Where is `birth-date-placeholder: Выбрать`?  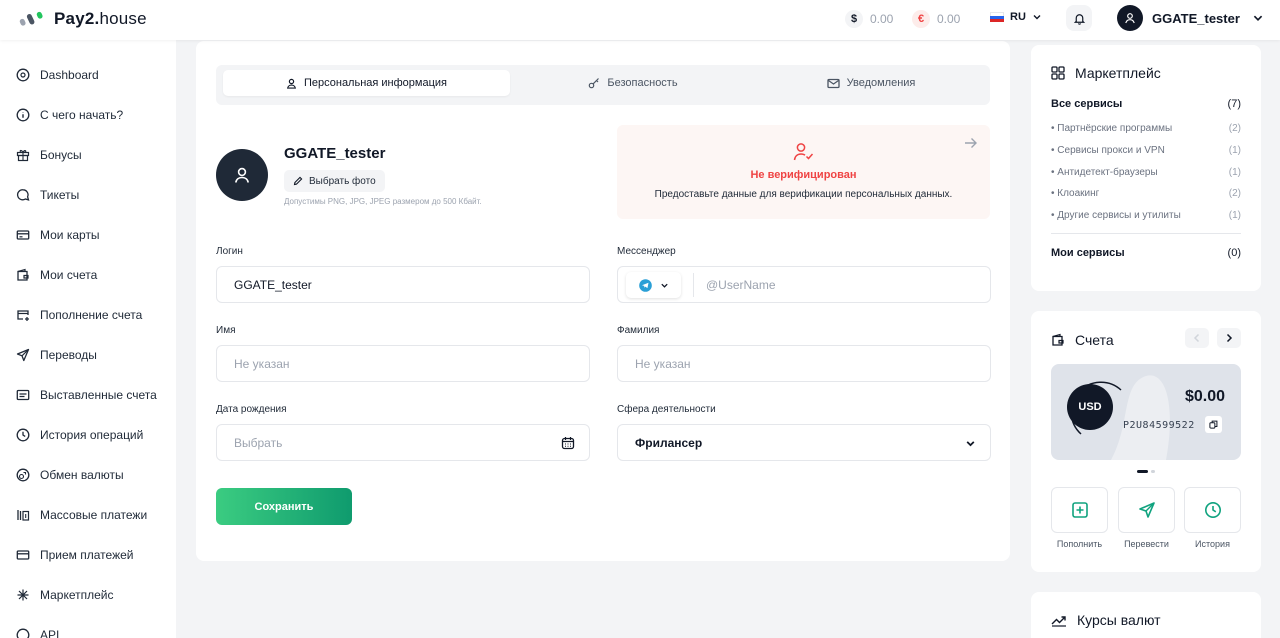
birth-date-placeholder: Выбрать is located at coordinates (258, 442).